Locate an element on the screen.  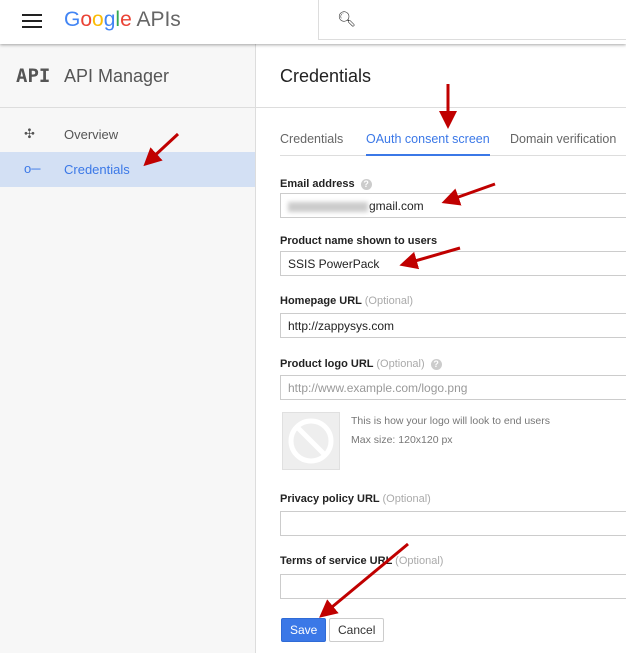
privacy-label: Privacy policy URL (Optional) is located at coordinates (355, 499).